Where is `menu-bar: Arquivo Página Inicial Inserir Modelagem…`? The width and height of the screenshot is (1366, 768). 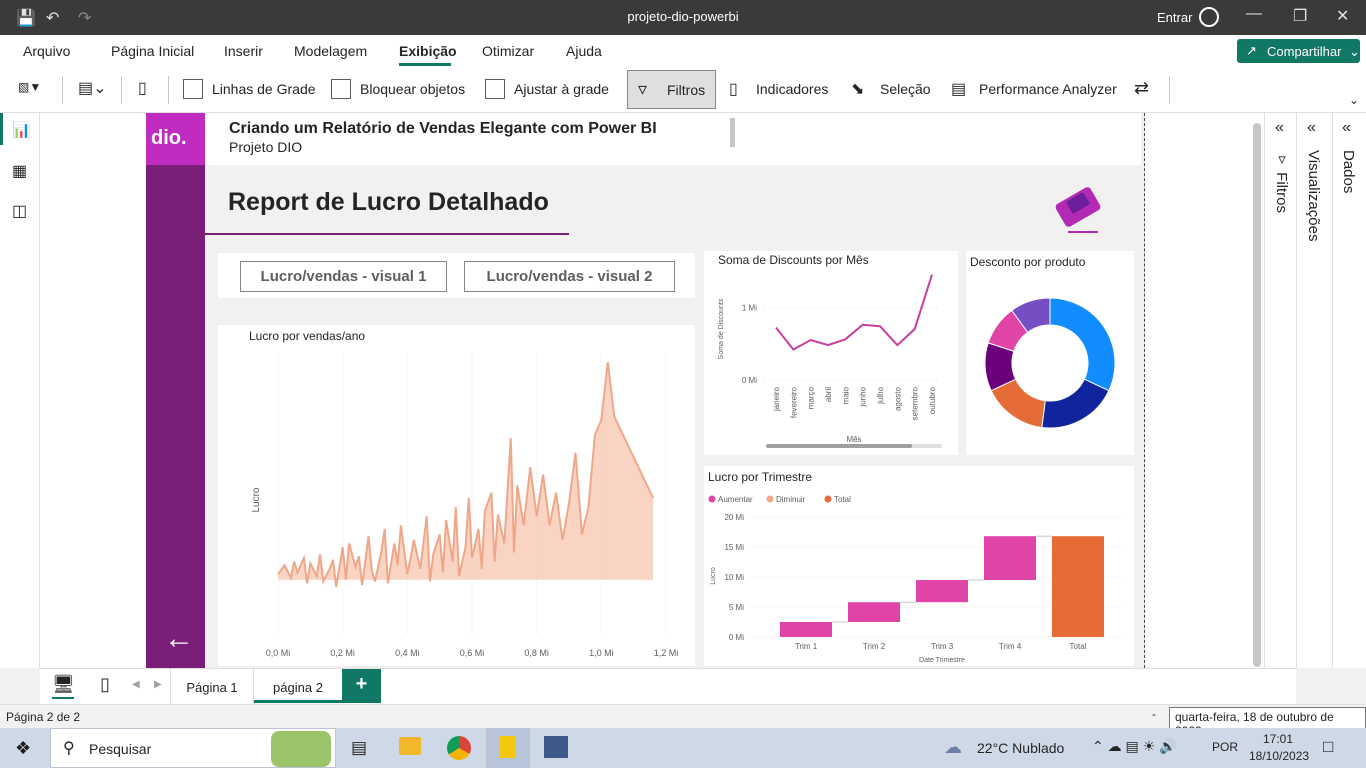
menu-bar: Arquivo Página Inicial Inserir Modelagem… is located at coordinates (683, 51).